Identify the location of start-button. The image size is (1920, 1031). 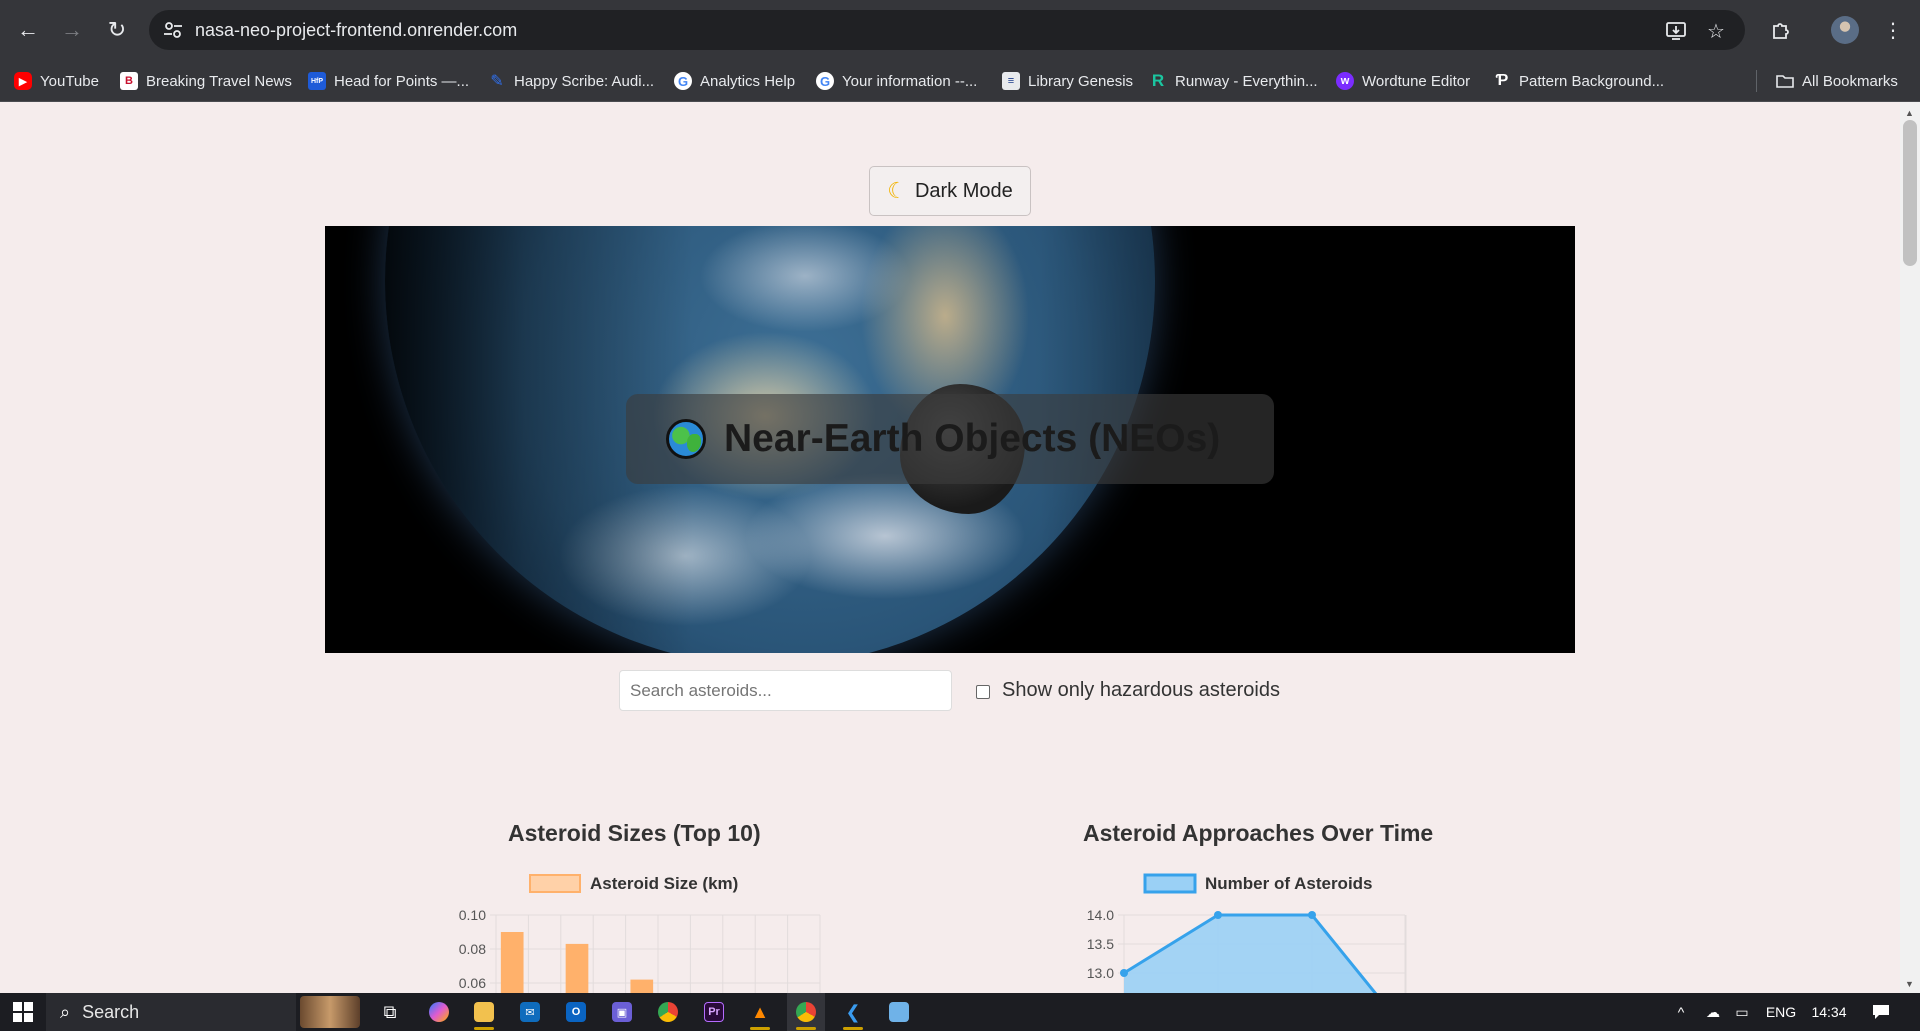
(23, 1012).